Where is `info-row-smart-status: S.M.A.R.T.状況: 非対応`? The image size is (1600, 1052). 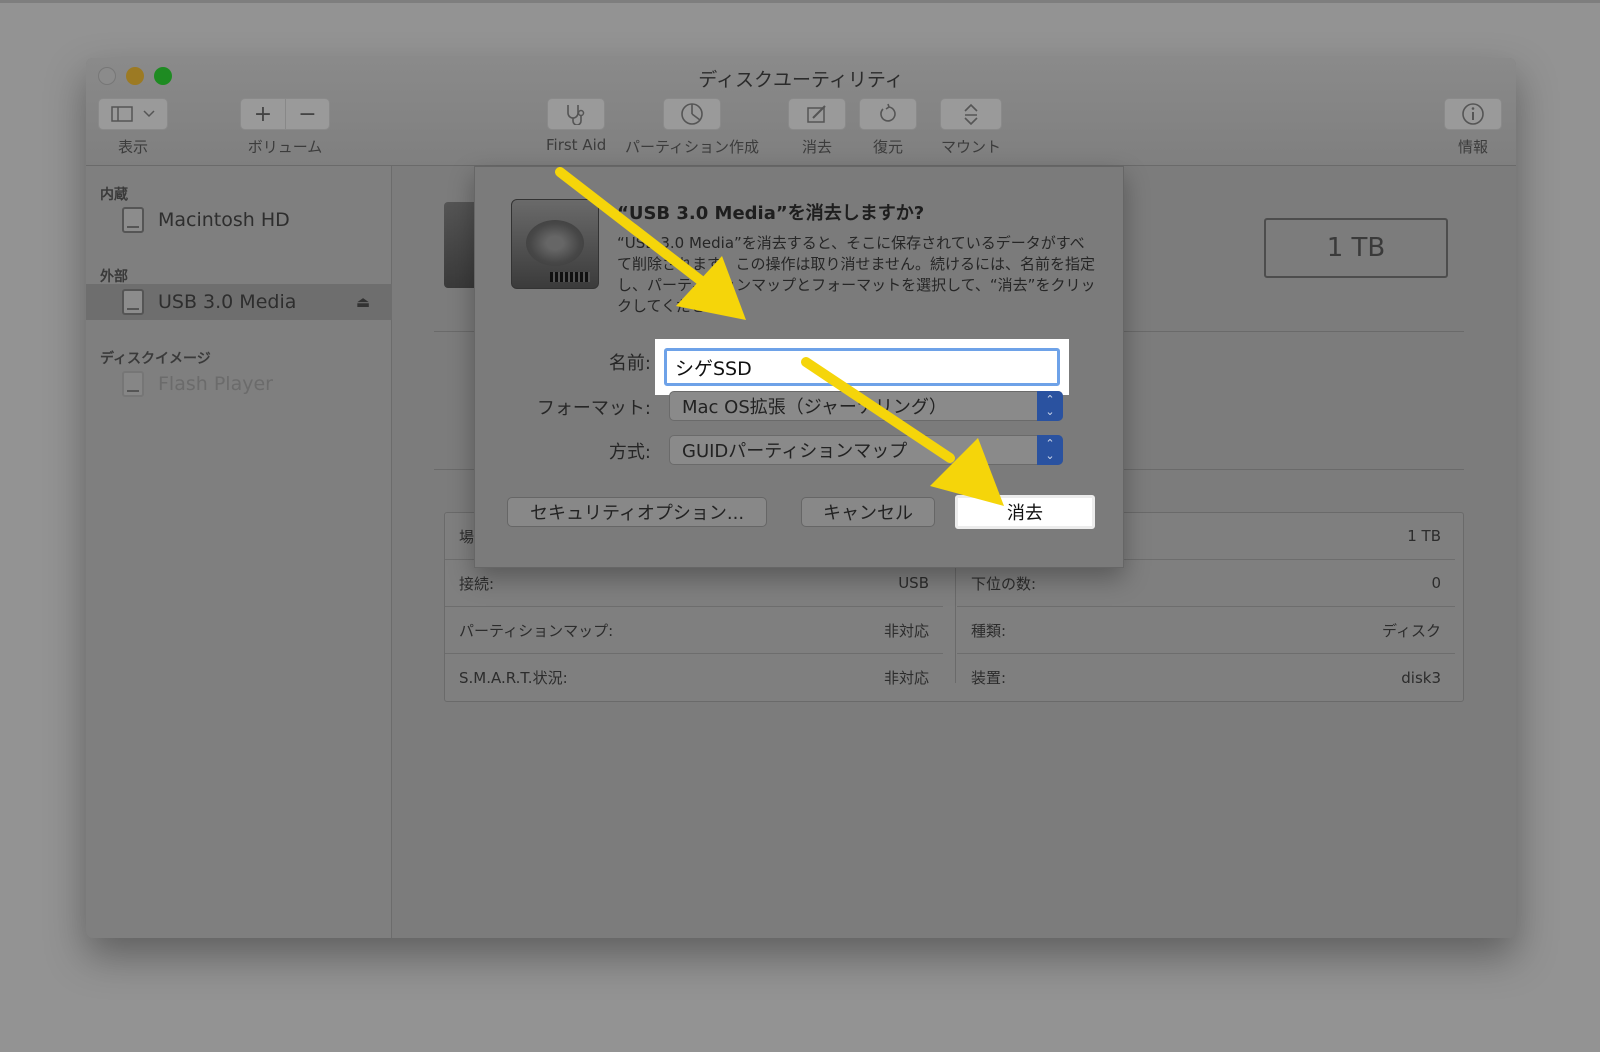
info-row-smart-status: S.M.A.R.T.状況: 非対応 is located at coordinates (694, 677).